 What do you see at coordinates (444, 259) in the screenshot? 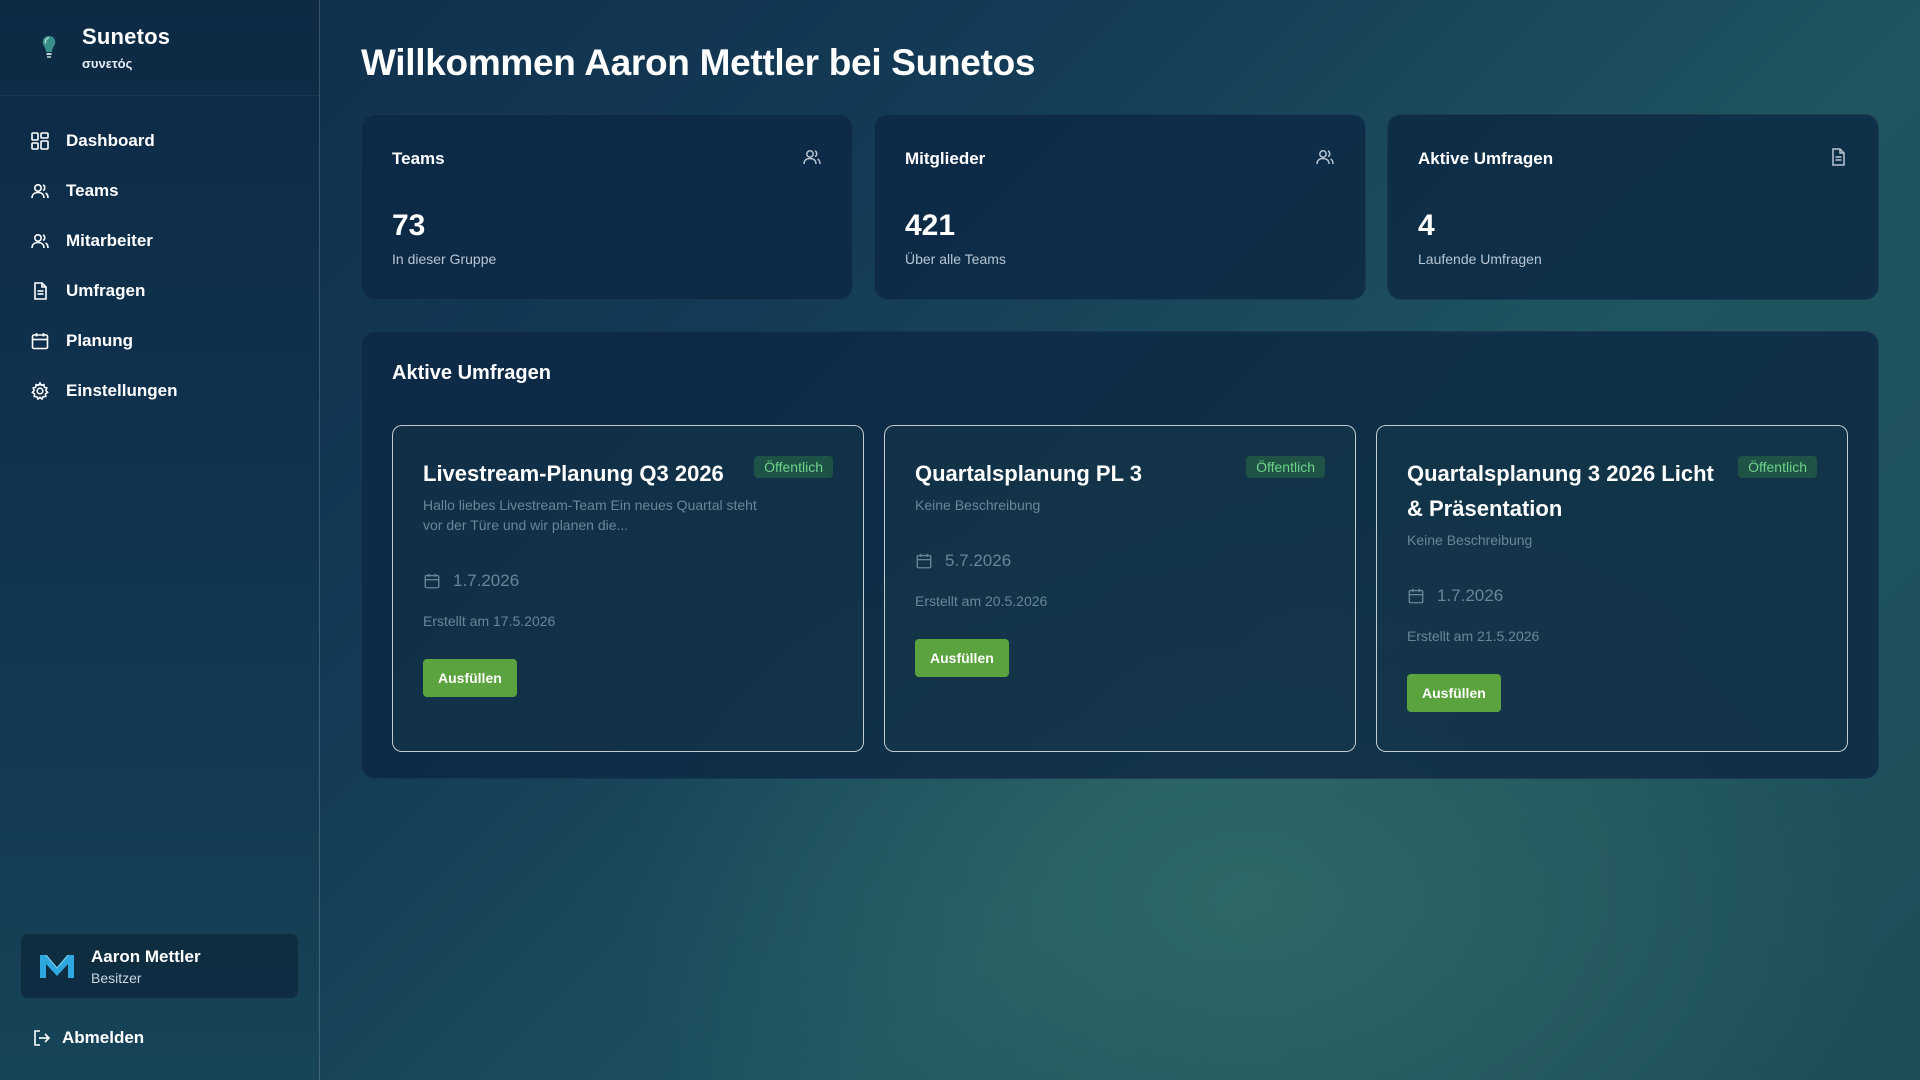
I see `stat-subtitle: In dieser Gruppe` at bounding box center [444, 259].